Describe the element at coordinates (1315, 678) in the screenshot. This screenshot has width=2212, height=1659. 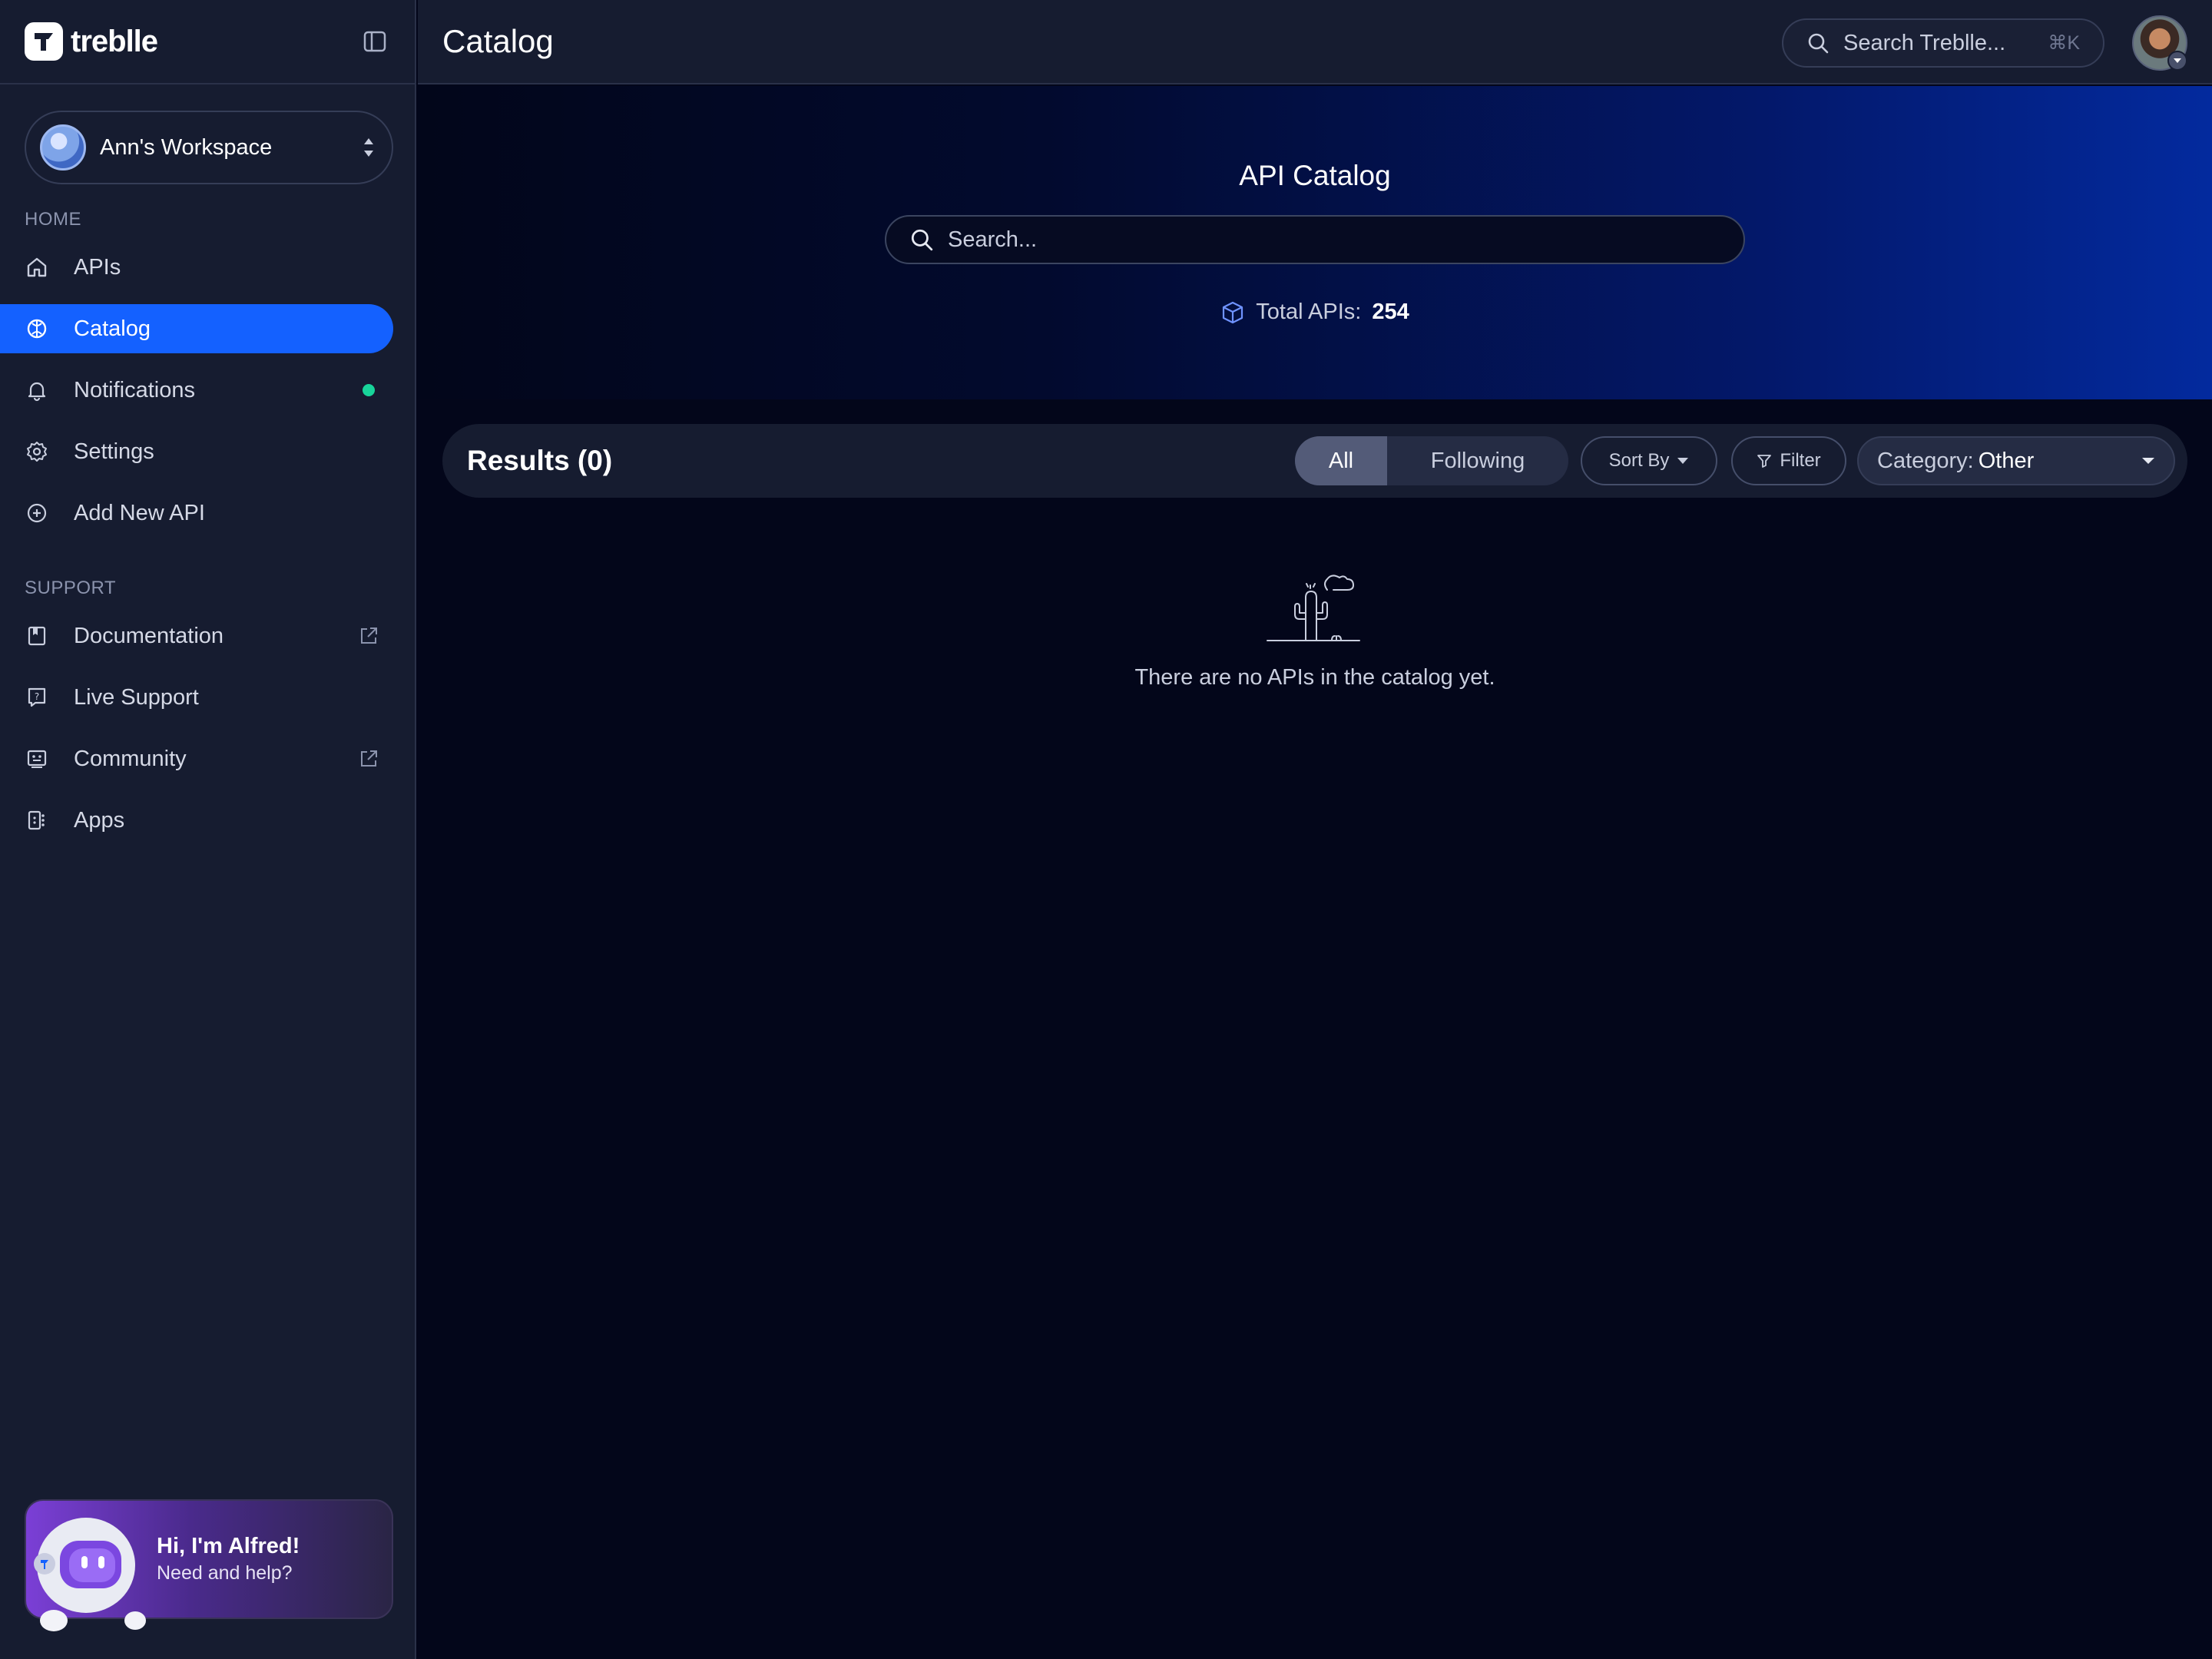
I see `empty-state-message: There are no APIs in the catalog yet.` at that location.